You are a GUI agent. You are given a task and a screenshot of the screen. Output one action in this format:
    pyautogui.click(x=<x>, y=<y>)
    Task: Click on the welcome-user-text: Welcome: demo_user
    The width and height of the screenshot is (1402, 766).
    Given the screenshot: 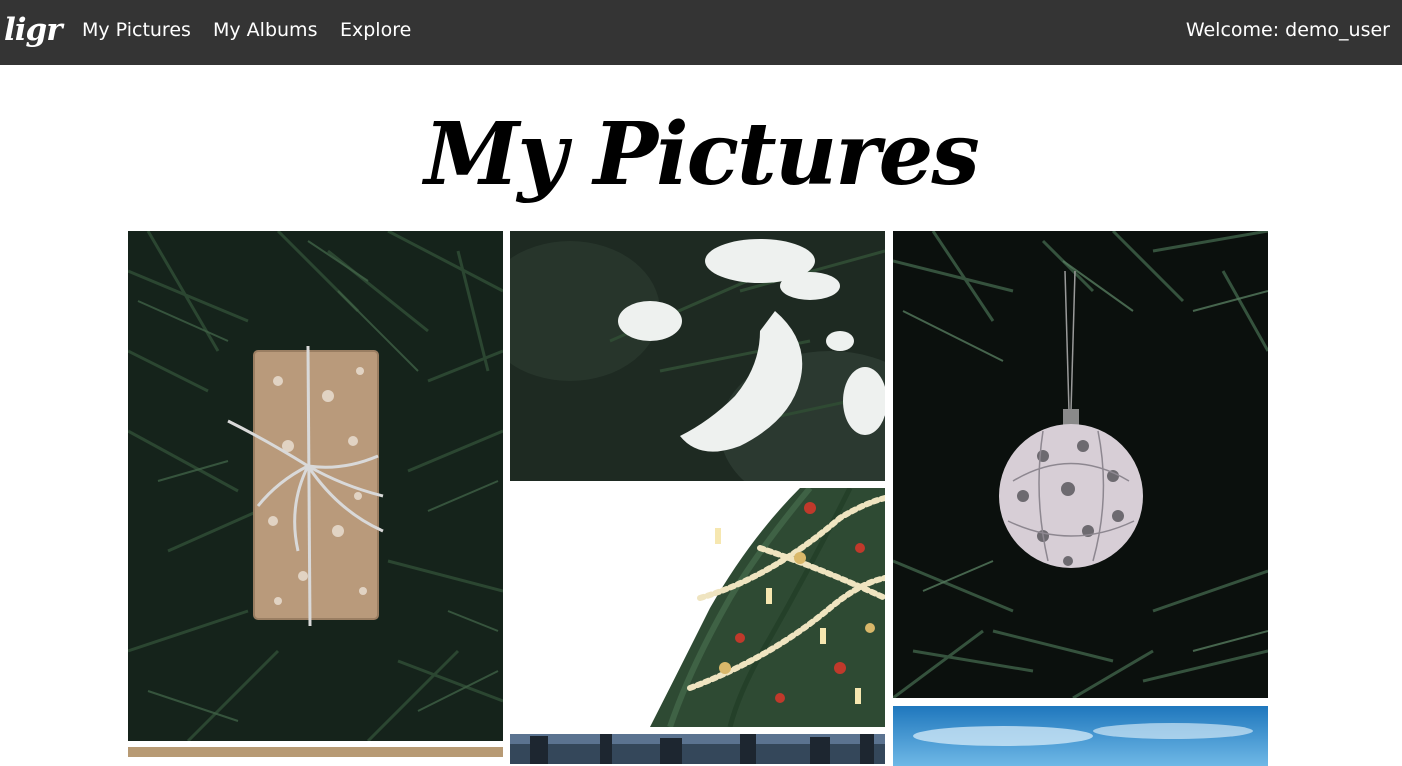 What is the action you would take?
    pyautogui.click(x=1287, y=30)
    